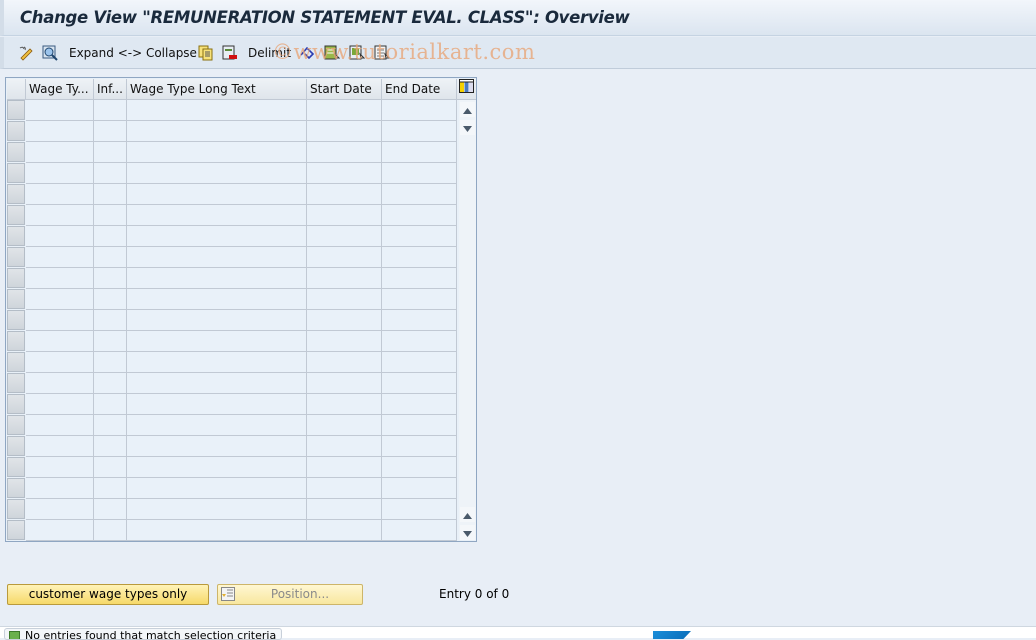 This screenshot has width=1036, height=640. I want to click on table-settings-button, so click(466, 89).